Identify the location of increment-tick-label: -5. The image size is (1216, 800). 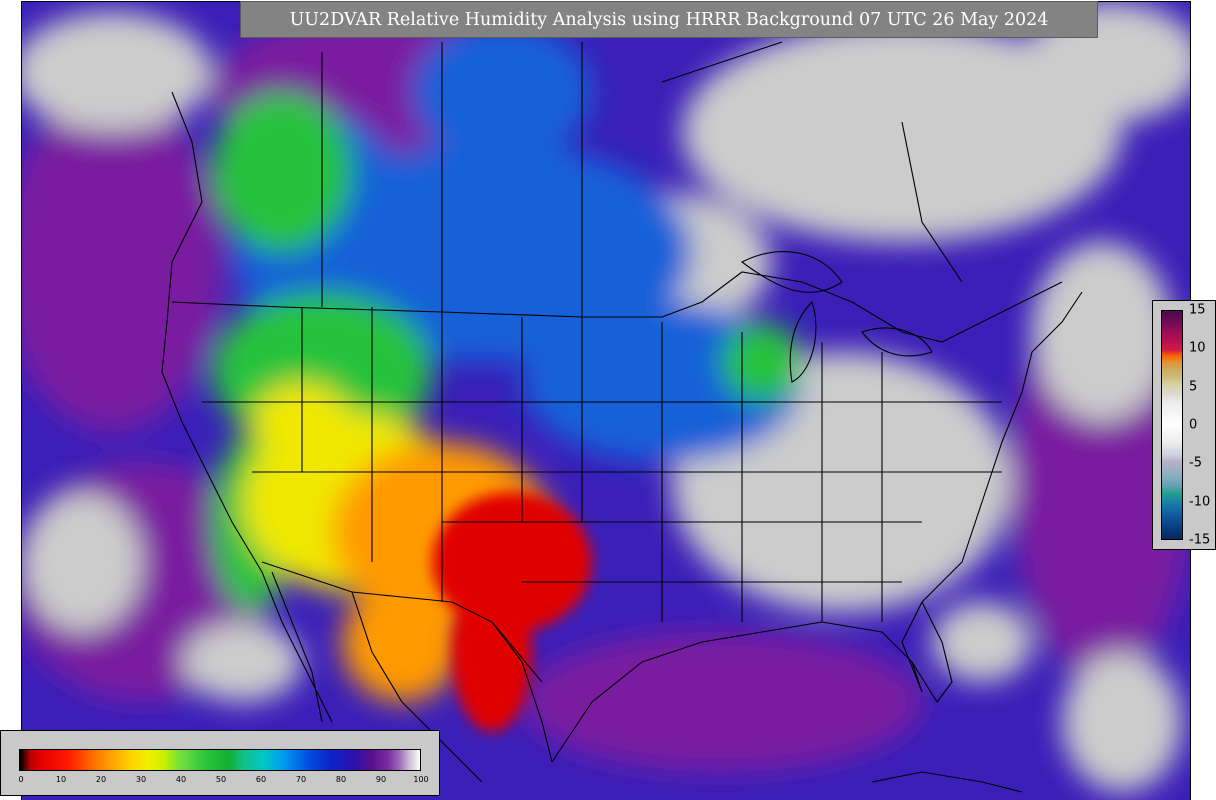
(1195, 463).